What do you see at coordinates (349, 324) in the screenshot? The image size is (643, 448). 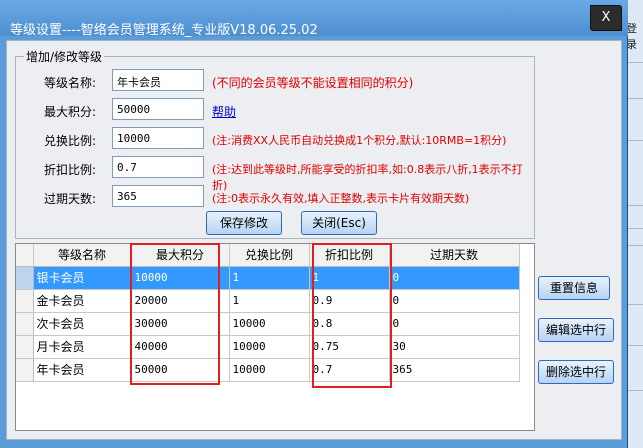 I see `cell-discount: 0.8` at bounding box center [349, 324].